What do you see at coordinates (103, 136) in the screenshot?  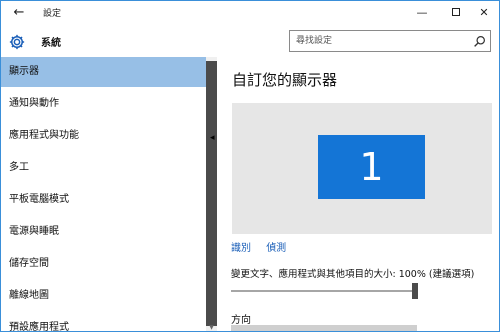 I see `sidebar-item-apps: 應用程式與功能` at bounding box center [103, 136].